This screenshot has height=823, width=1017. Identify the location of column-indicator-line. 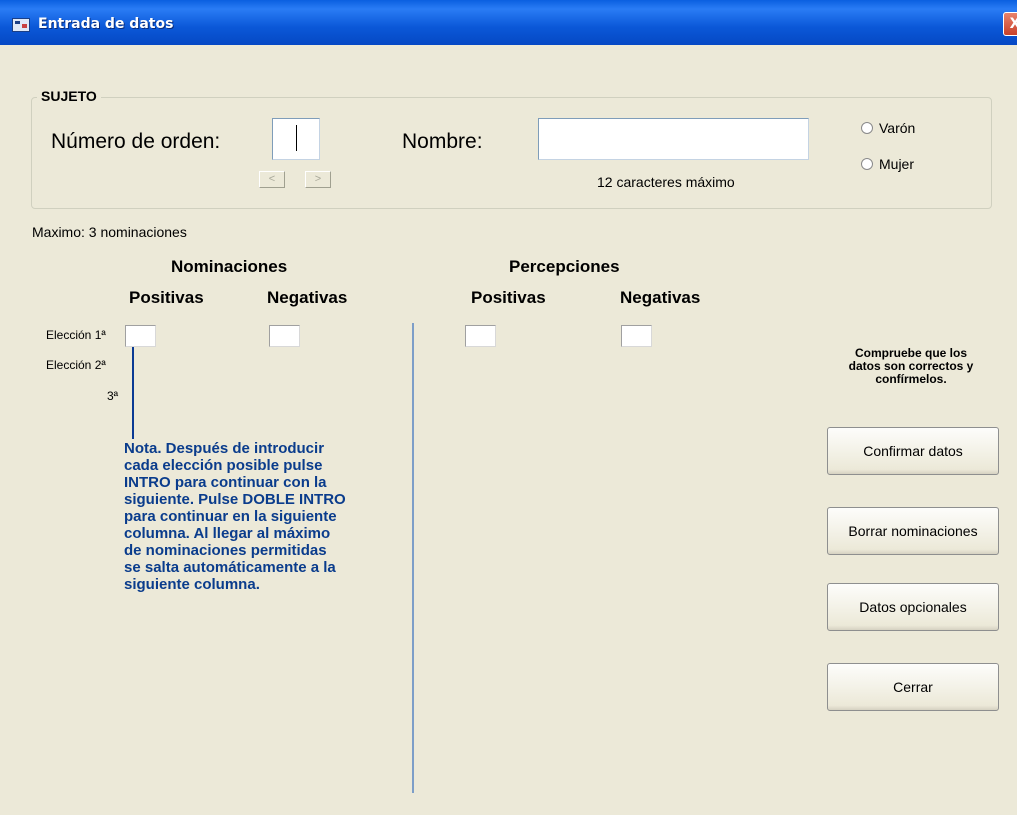
(133, 393).